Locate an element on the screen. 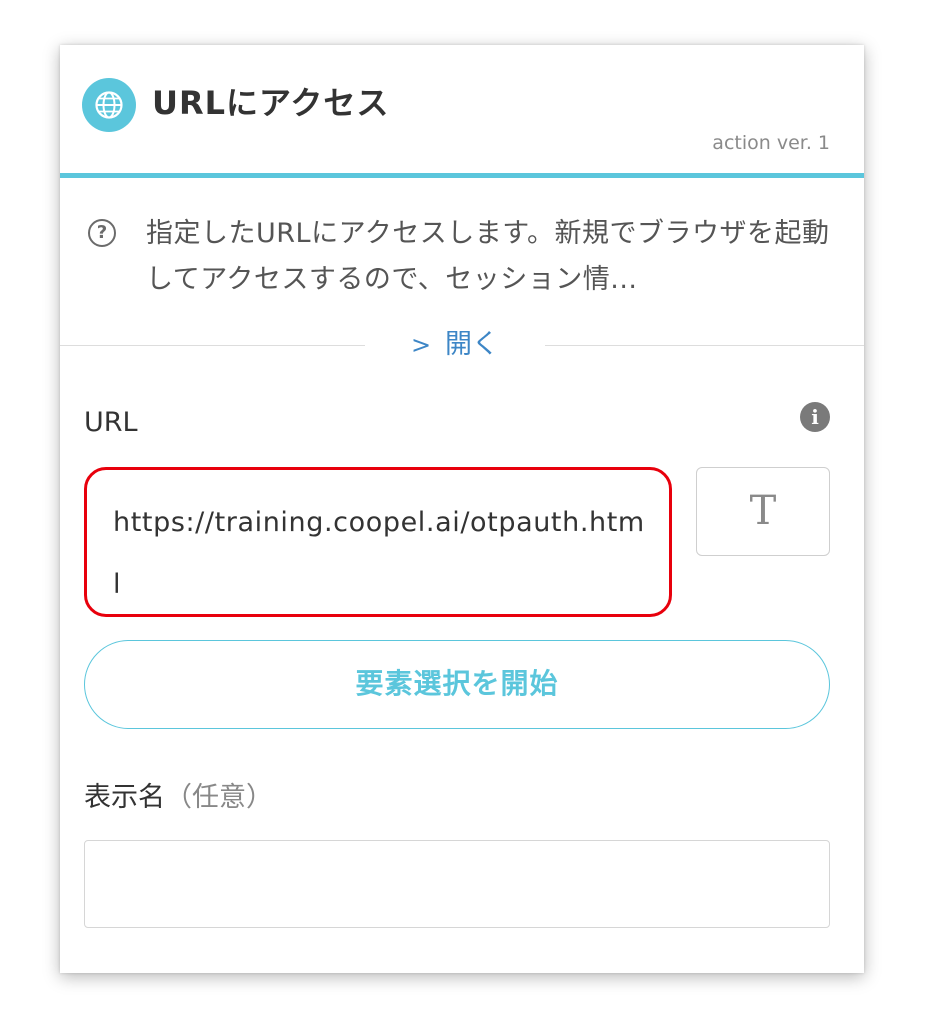 The width and height of the screenshot is (943, 1028). header-accent-line is located at coordinates (462, 175).